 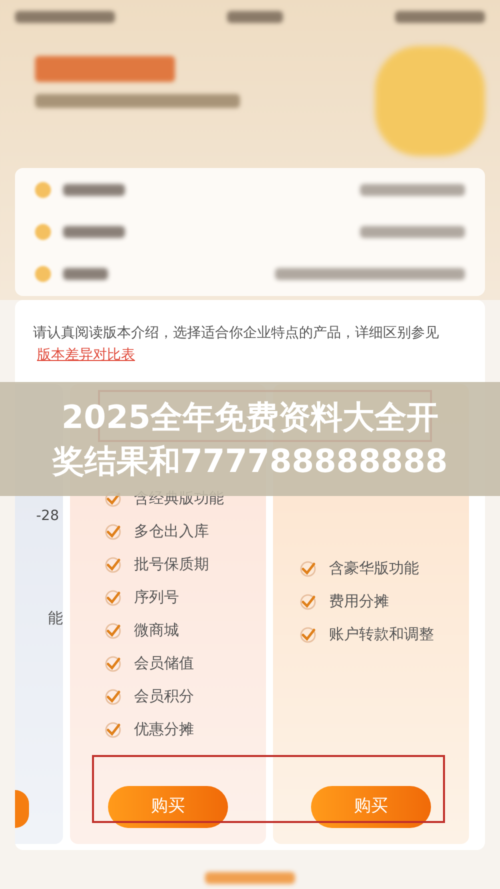 I want to click on buy-button, so click(x=22, y=809).